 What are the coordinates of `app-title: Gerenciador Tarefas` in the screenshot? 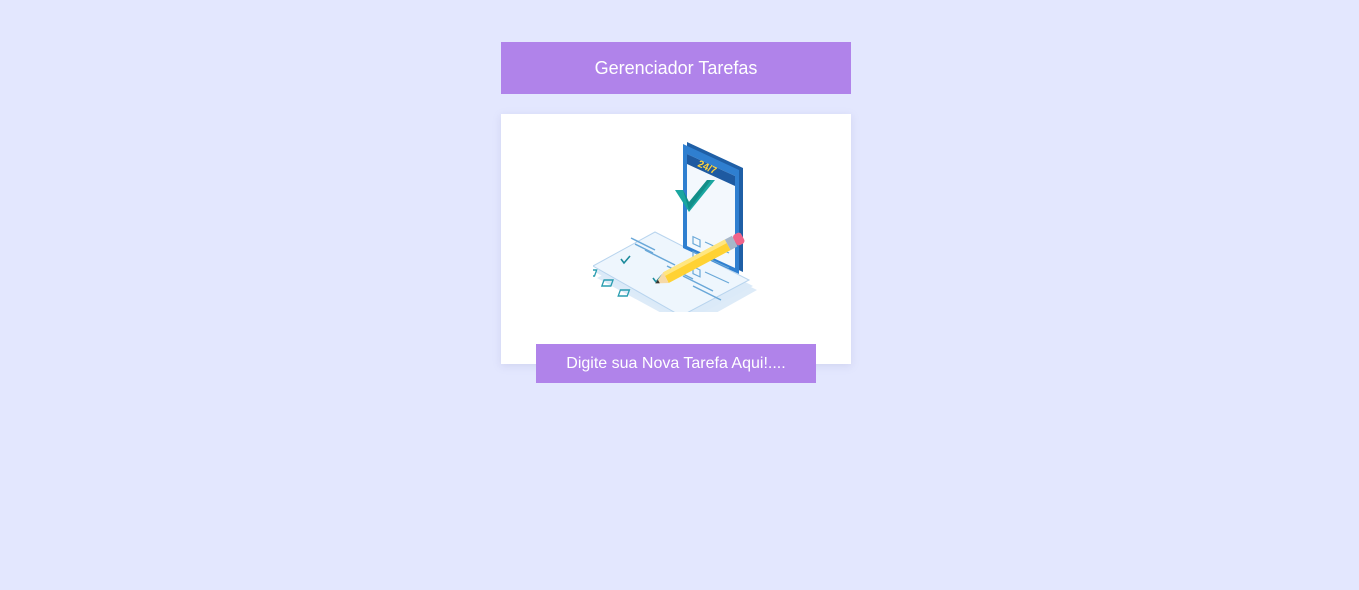 It's located at (676, 67).